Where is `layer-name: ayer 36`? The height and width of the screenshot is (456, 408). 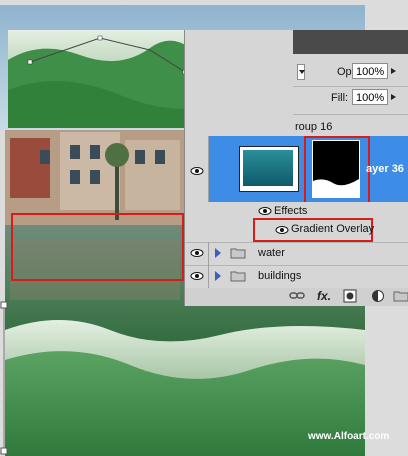 layer-name: ayer 36 is located at coordinates (385, 169).